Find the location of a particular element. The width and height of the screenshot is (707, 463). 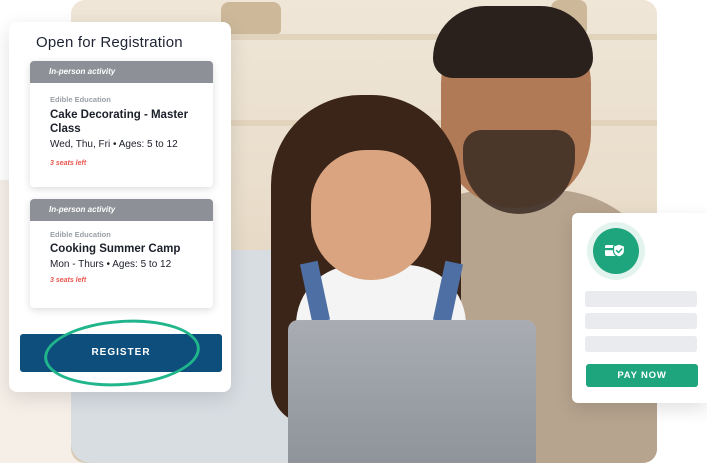

payment-card: PAY NOW is located at coordinates (639, 308).